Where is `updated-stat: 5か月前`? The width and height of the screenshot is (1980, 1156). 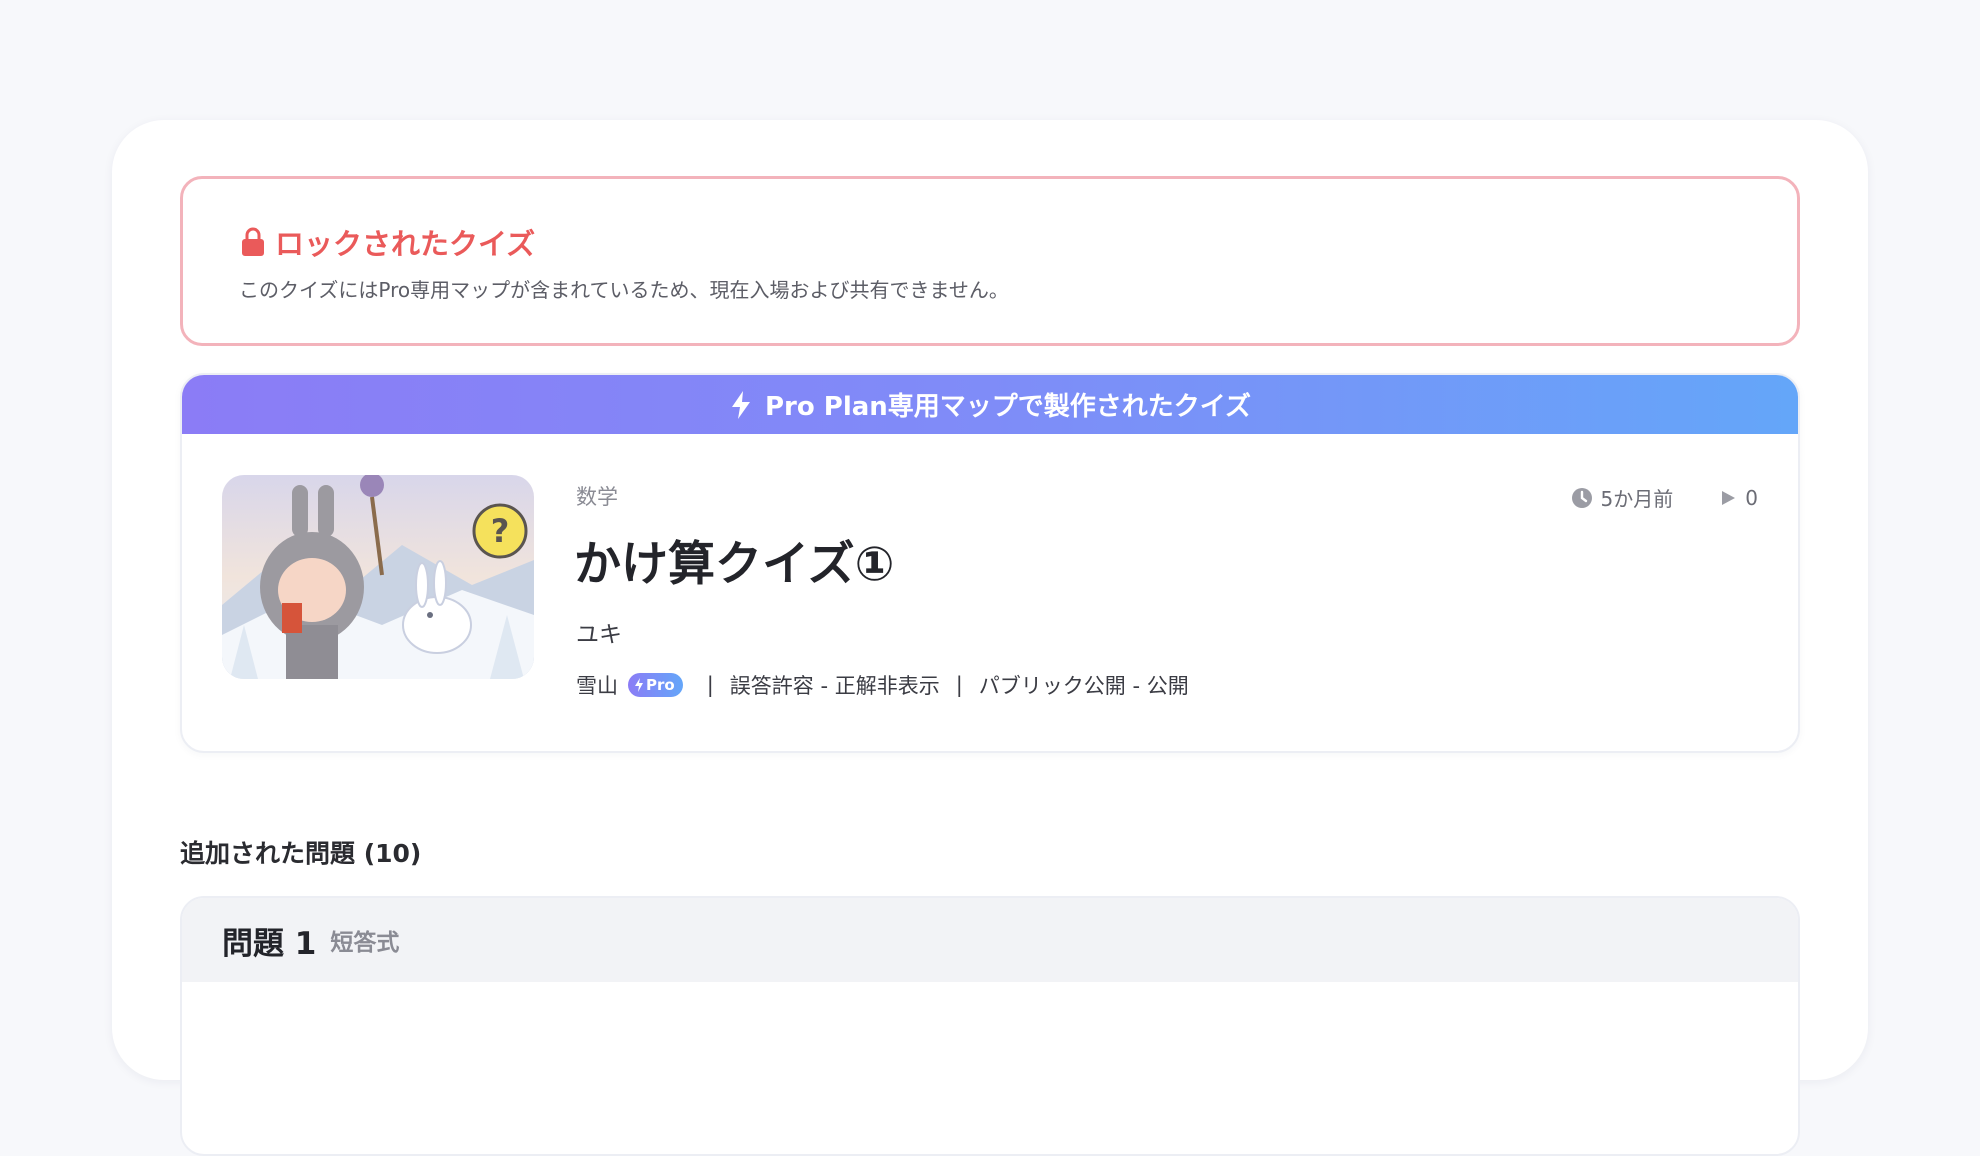 updated-stat: 5か月前 is located at coordinates (1622, 497).